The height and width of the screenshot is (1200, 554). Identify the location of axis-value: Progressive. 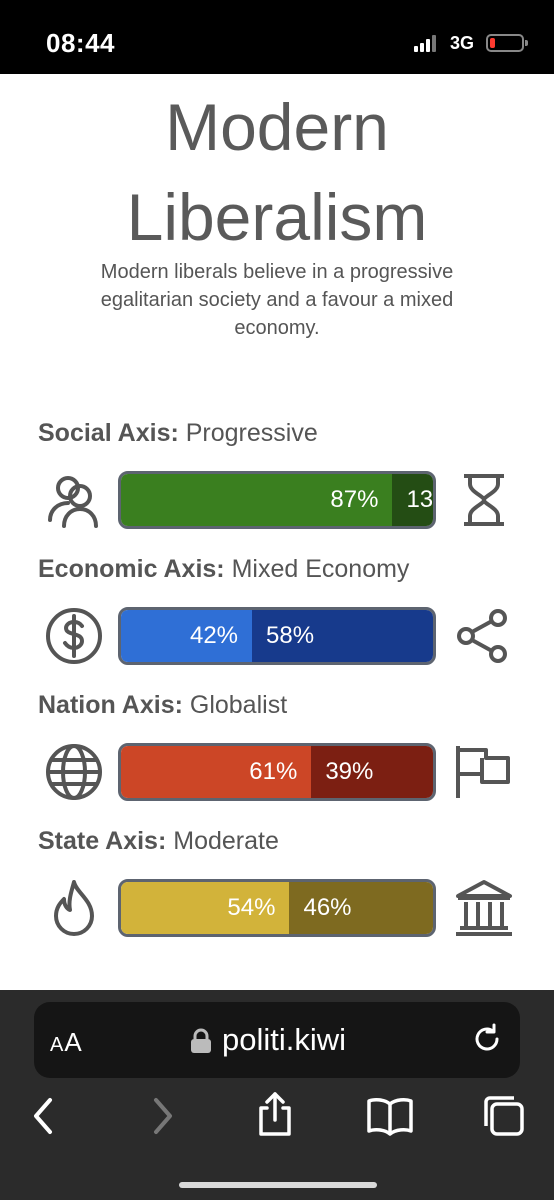
(251, 433).